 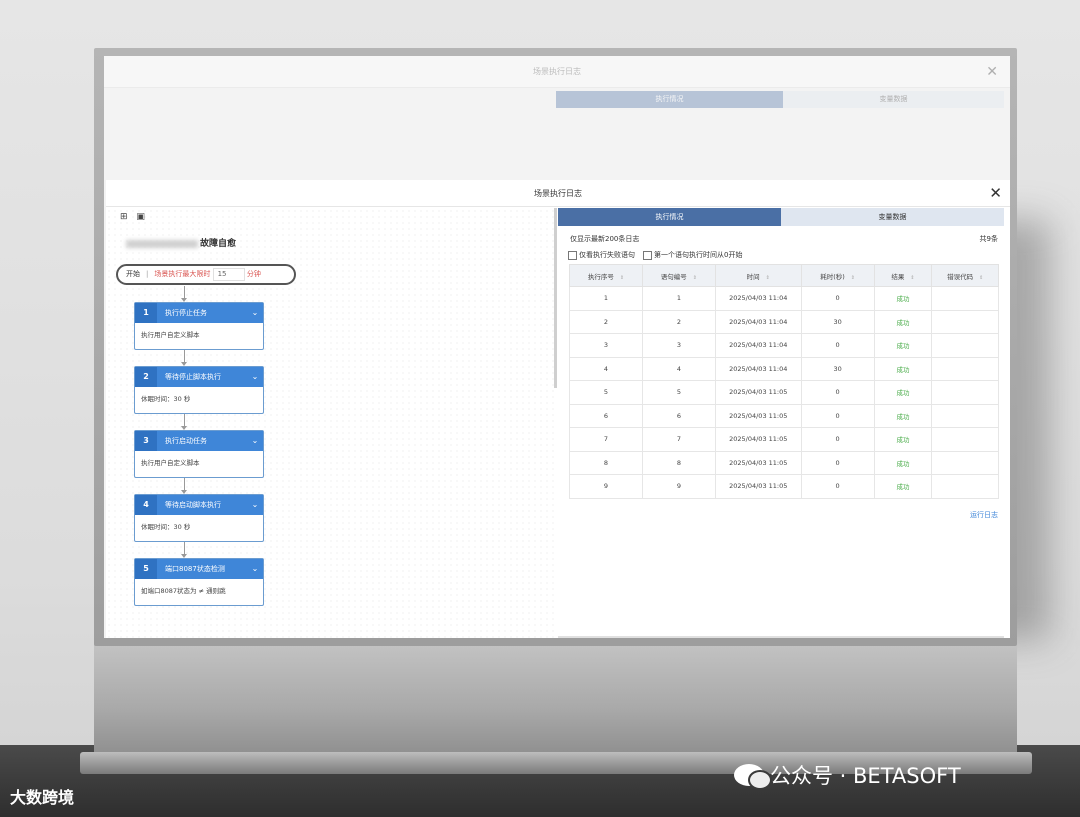 I want to click on sort-icon: ⇕, so click(x=694, y=277).